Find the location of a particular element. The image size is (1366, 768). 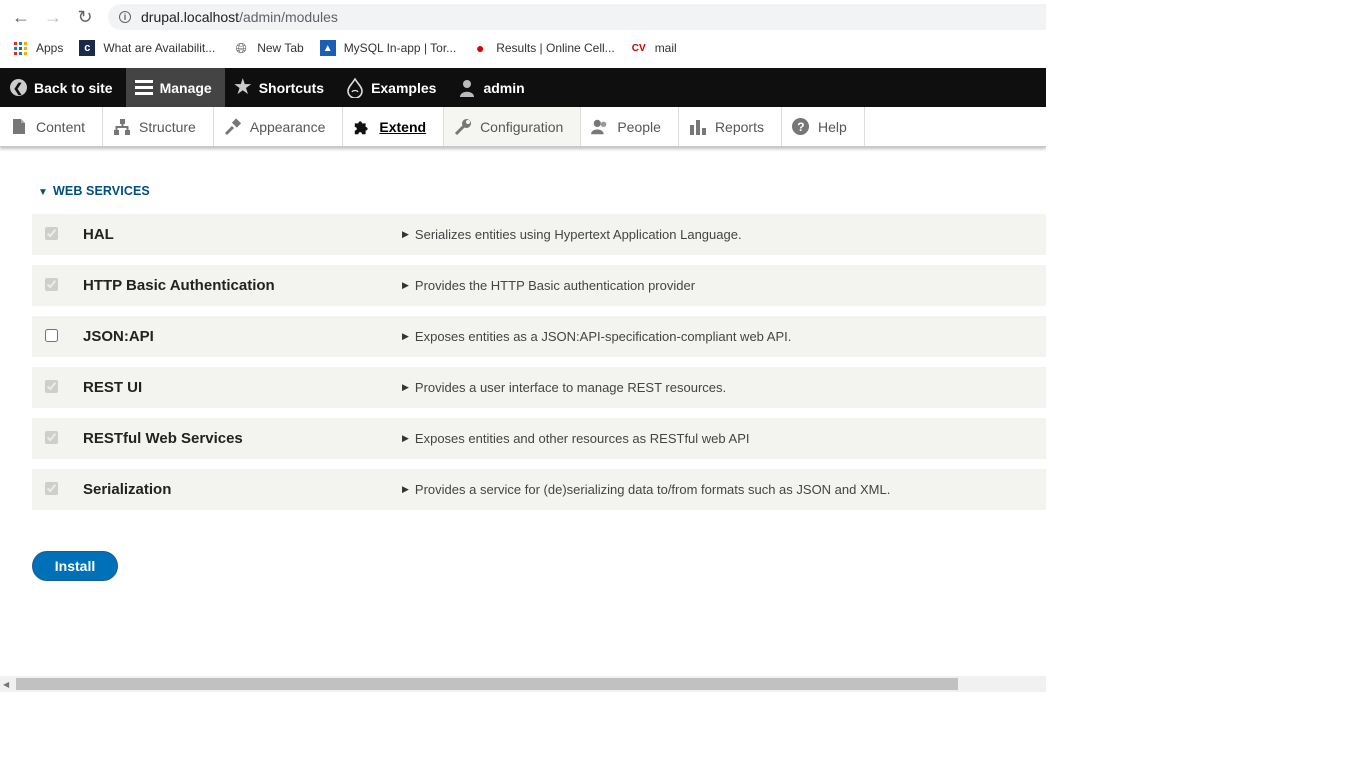

bookmark-apps: Apps is located at coordinates (37, 48).